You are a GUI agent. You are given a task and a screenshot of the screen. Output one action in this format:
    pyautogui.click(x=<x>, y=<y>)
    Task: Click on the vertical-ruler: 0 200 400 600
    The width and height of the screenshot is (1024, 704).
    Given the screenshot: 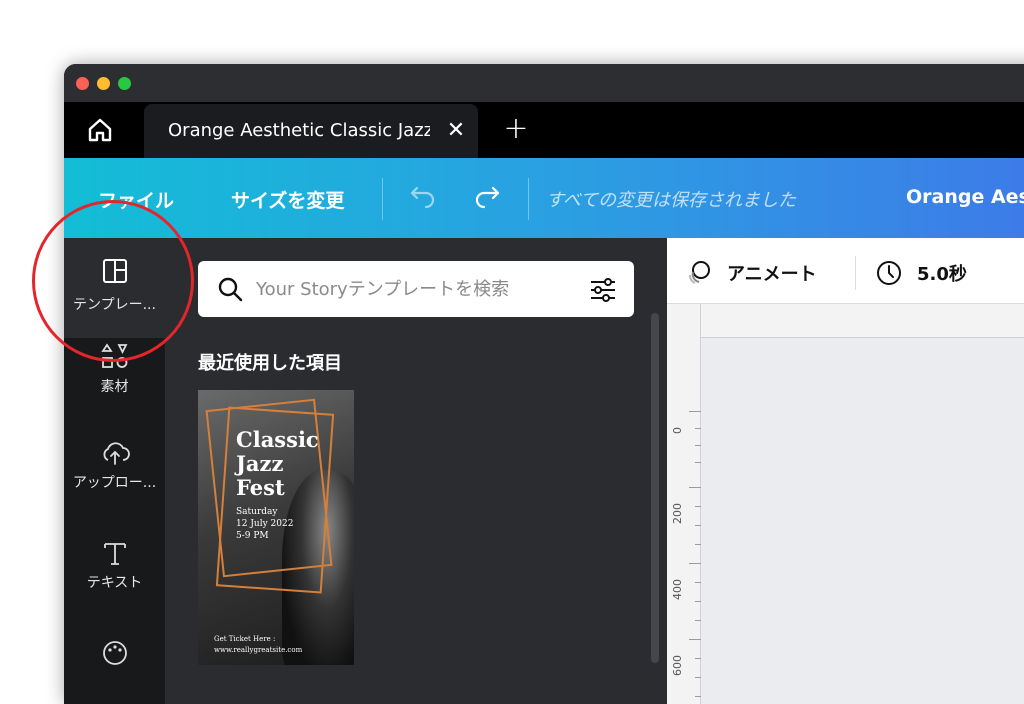 What is the action you would take?
    pyautogui.click(x=684, y=504)
    